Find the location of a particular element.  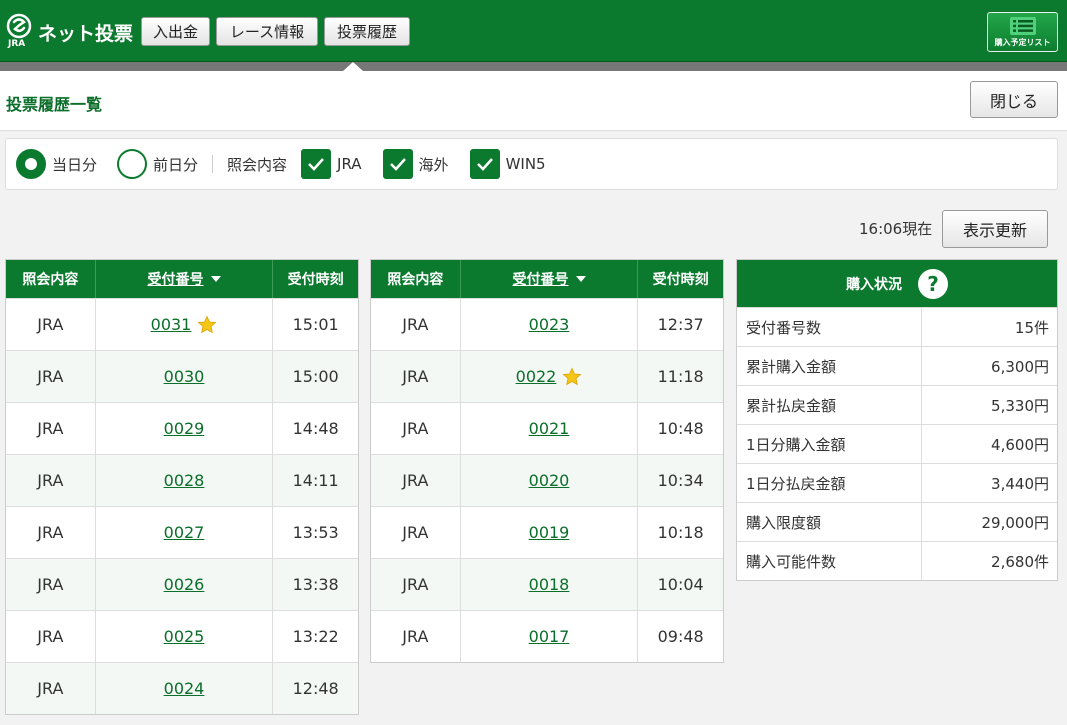

list-icon is located at coordinates (1022, 26).